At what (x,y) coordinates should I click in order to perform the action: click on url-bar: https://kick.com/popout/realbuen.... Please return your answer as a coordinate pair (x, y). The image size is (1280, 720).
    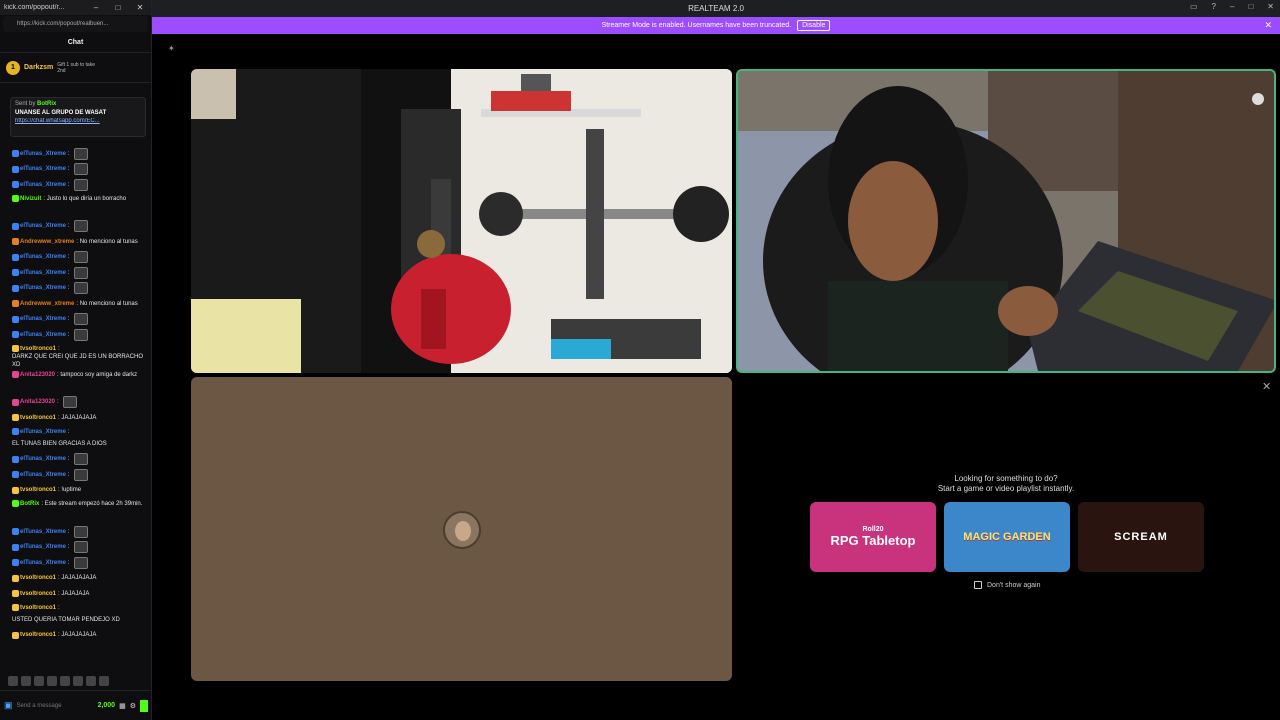
    Looking at the image, I should click on (75, 24).